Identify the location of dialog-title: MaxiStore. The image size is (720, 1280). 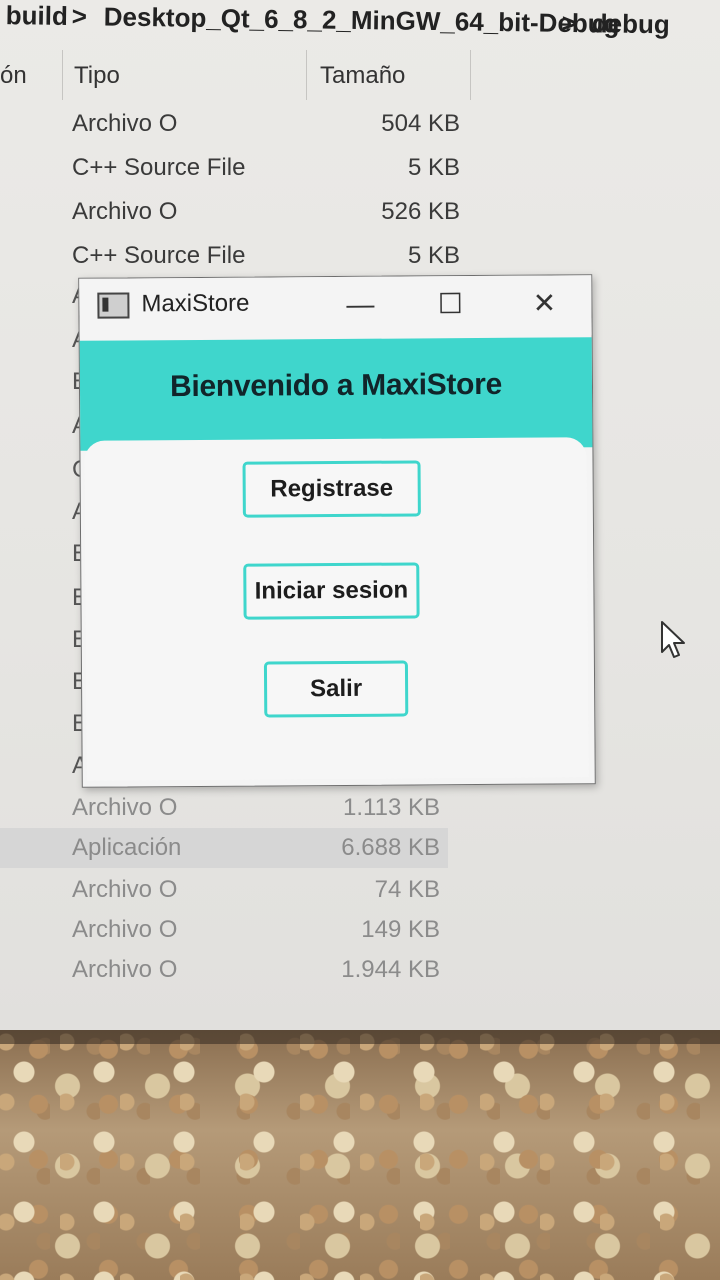
(195, 303).